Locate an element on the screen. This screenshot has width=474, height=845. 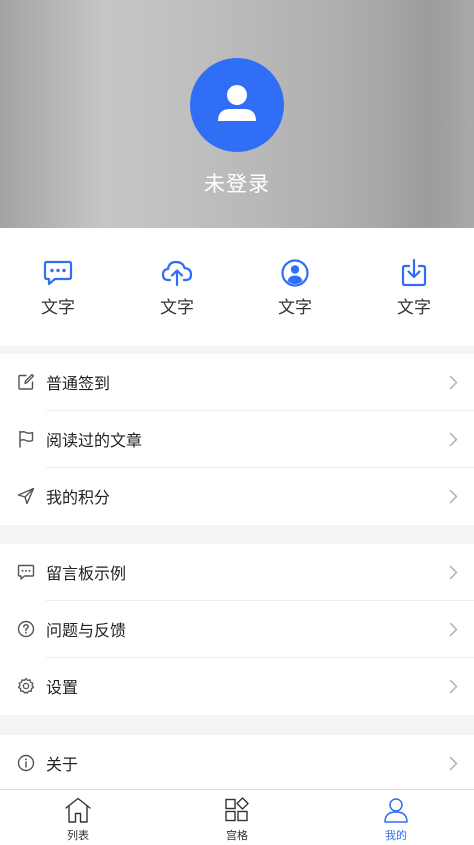
edit-icon is located at coordinates (26, 381).